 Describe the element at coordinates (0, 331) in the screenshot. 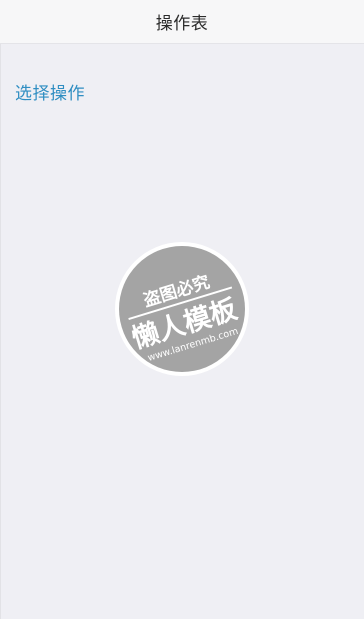

I see `content-left-border` at that location.